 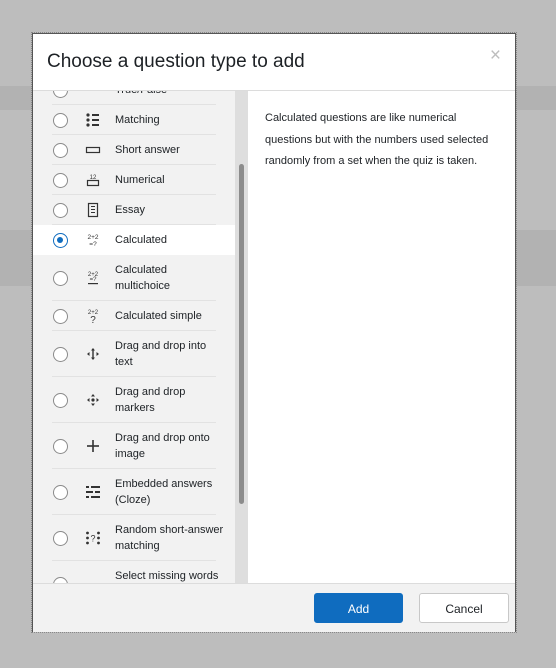 I want to click on question-type-option: Essay, so click(x=134, y=210).